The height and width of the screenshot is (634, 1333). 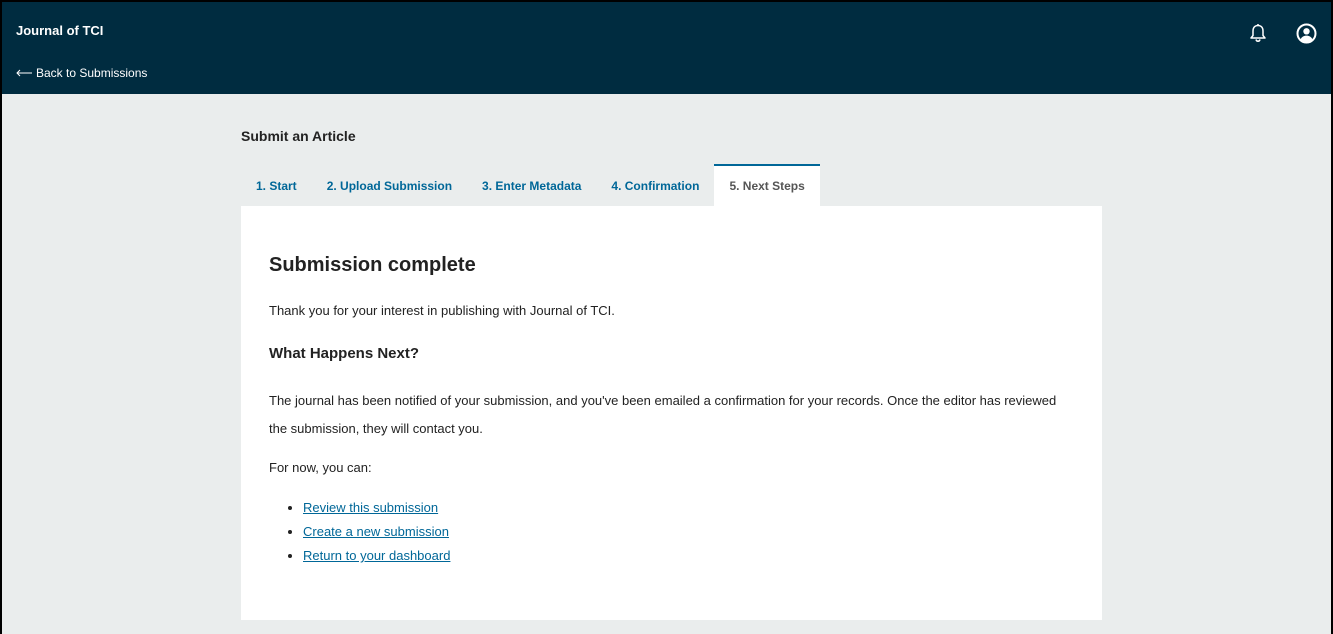 What do you see at coordinates (320, 467) in the screenshot?
I see `for-now-text: For now, you can:` at bounding box center [320, 467].